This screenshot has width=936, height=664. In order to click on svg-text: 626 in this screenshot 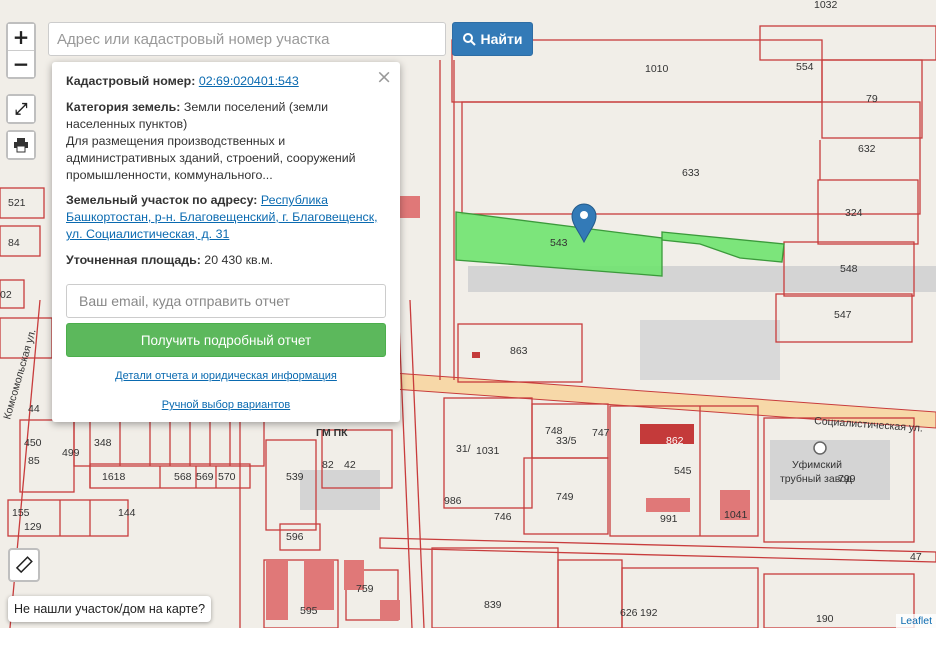, I will do `click(629, 613)`.